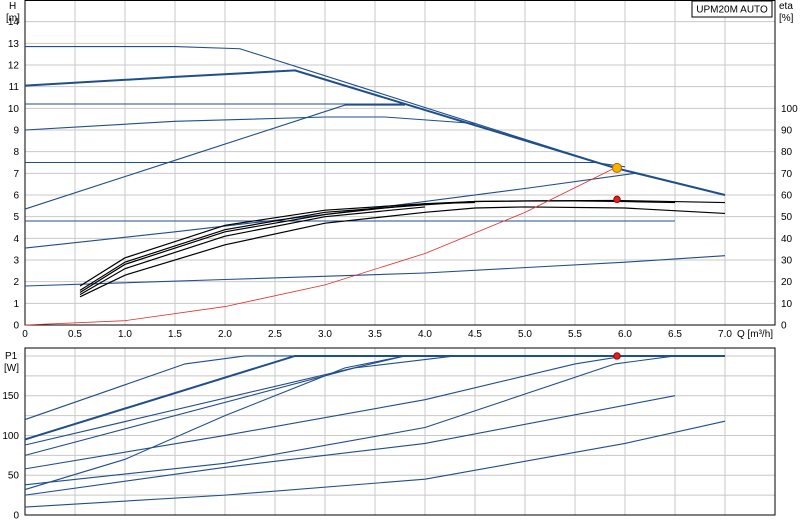  Describe the element at coordinates (175, 334) in the screenshot. I see `x-tick-label: 1.5` at that location.